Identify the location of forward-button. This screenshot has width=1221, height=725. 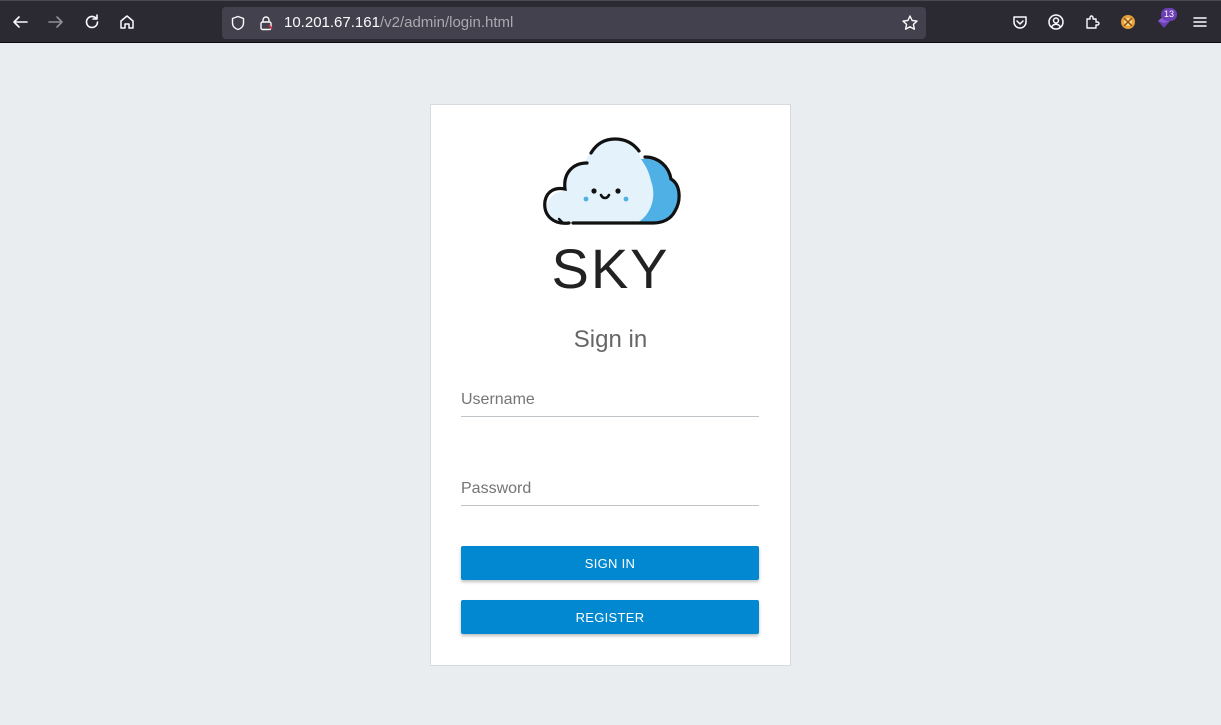
(56, 22).